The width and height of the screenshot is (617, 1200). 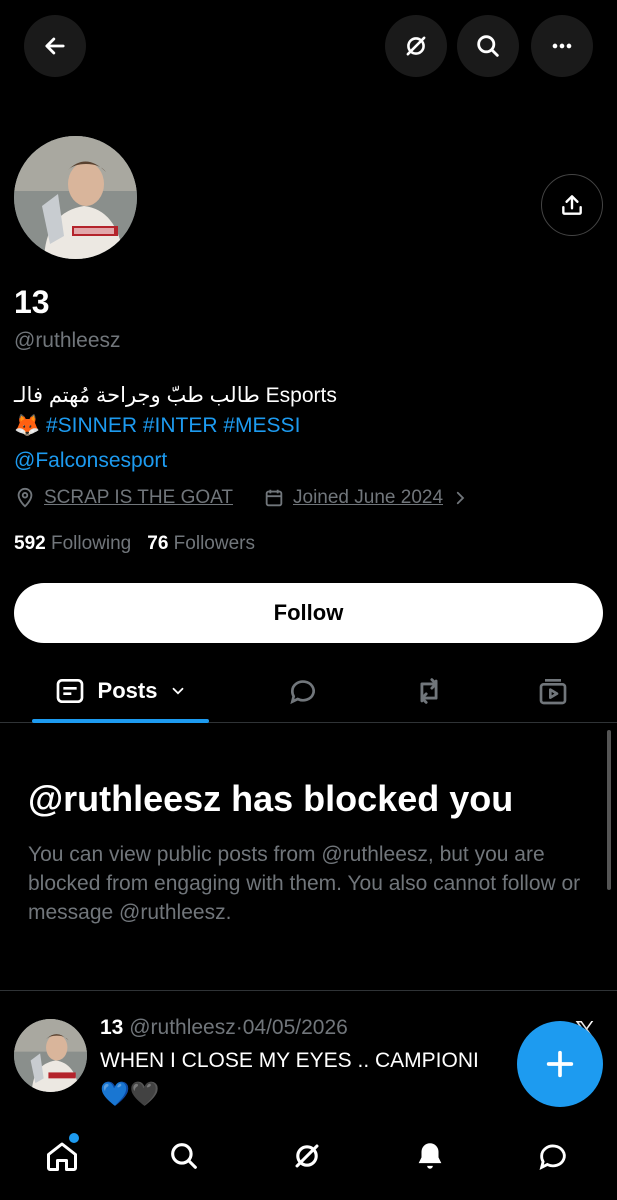 I want to click on tab-reposts, so click(x=429, y=691).